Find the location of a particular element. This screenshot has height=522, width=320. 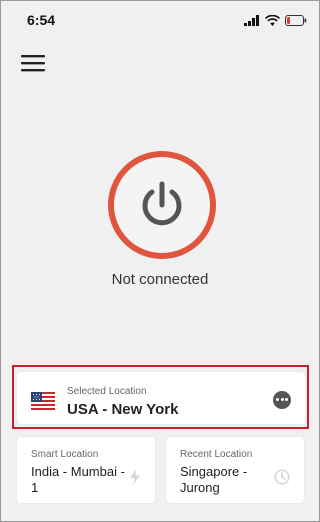

status-time: 6:54 is located at coordinates (41, 20).